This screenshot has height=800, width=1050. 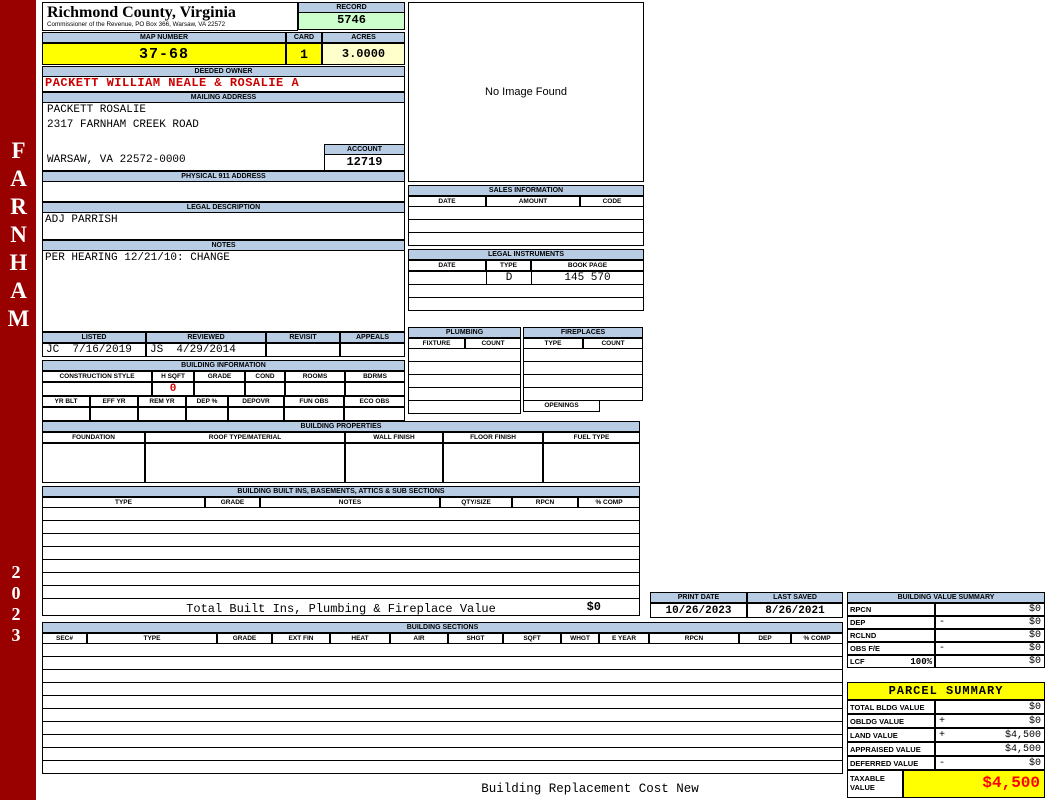 What do you see at coordinates (475, 638) in the screenshot?
I see `bs-shgt-header: SHGT` at bounding box center [475, 638].